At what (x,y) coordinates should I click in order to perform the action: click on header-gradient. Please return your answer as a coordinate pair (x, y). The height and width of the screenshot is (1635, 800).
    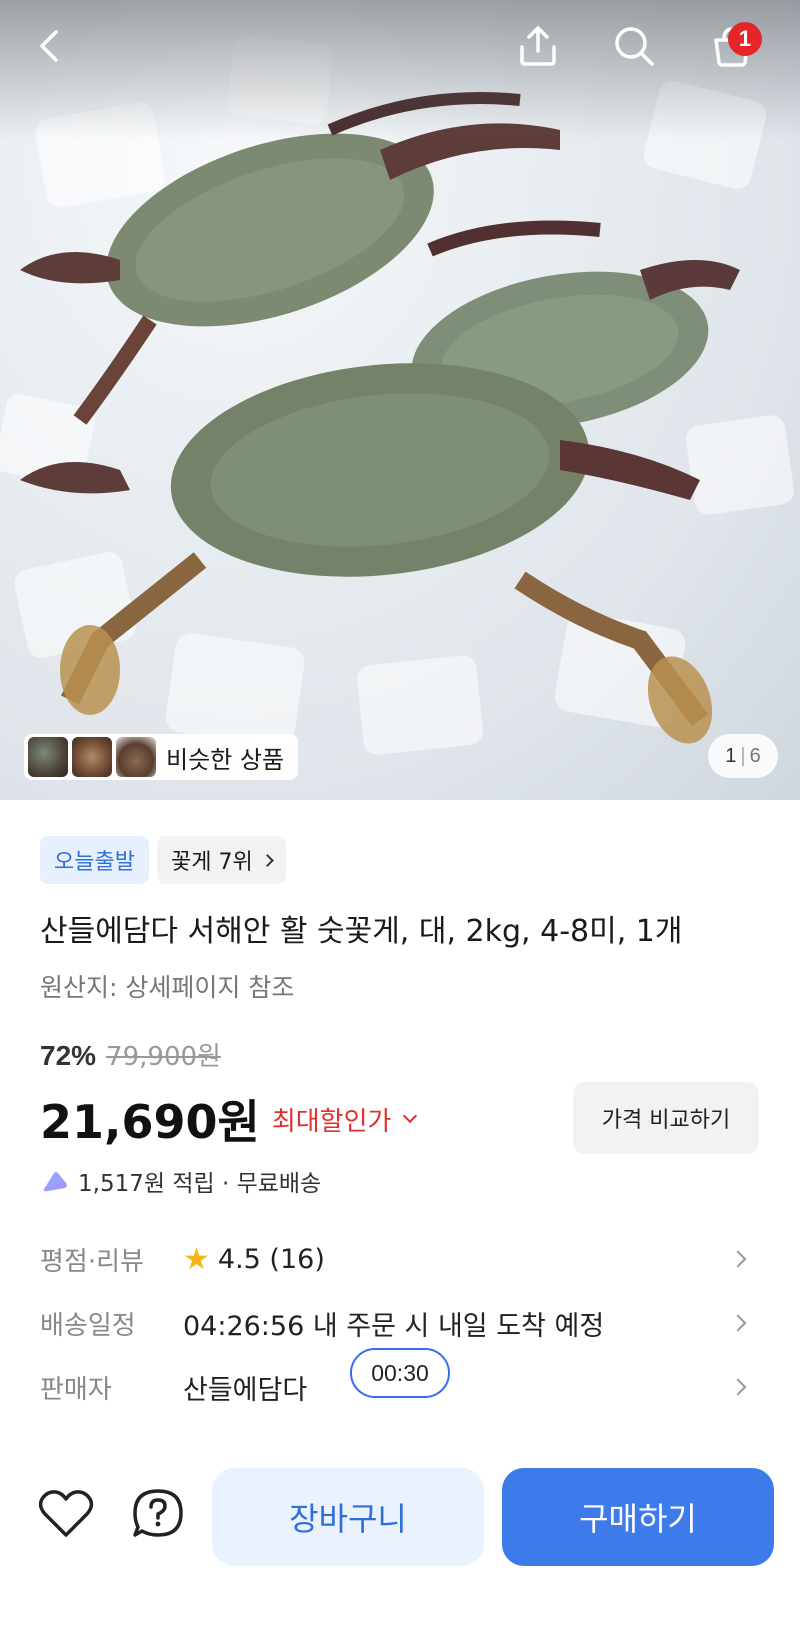
    Looking at the image, I should click on (400, 70).